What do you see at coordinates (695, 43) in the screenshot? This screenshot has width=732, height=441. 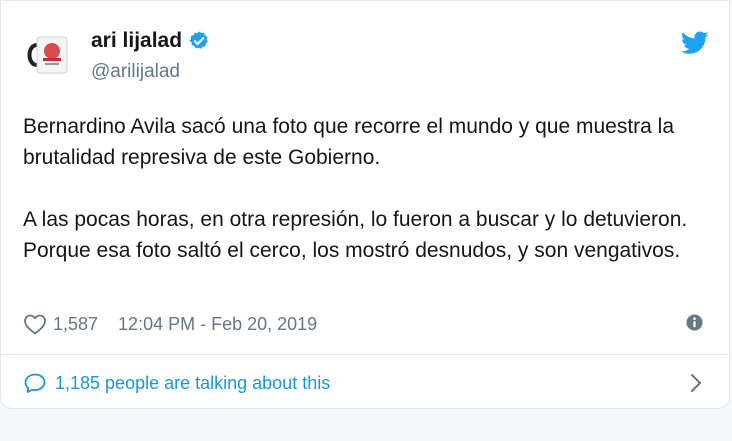 I see `twitter-bird-icon` at bounding box center [695, 43].